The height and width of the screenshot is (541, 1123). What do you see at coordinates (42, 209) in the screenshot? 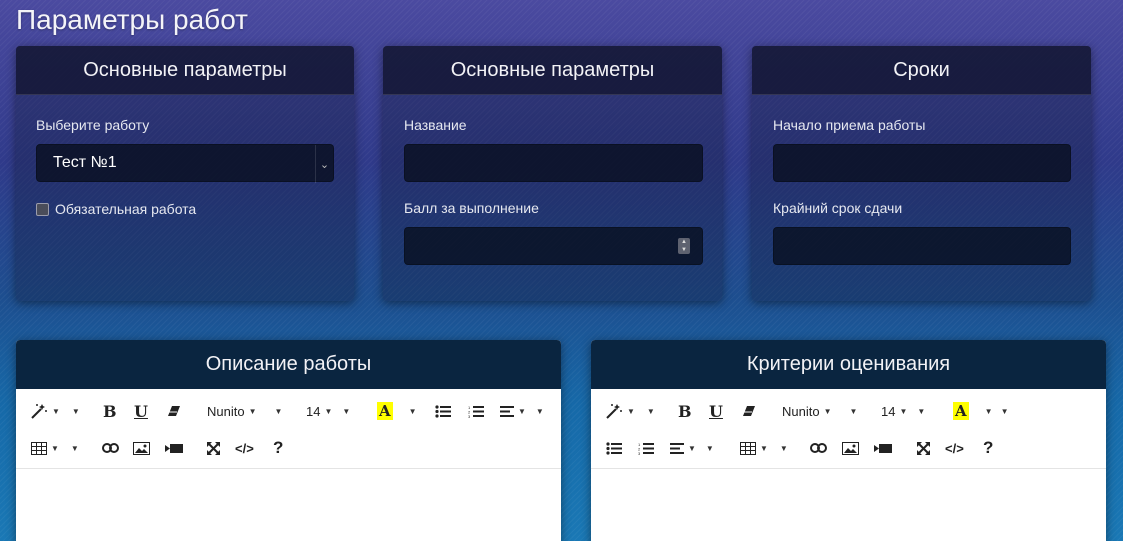
I see `required-work-checkbox` at bounding box center [42, 209].